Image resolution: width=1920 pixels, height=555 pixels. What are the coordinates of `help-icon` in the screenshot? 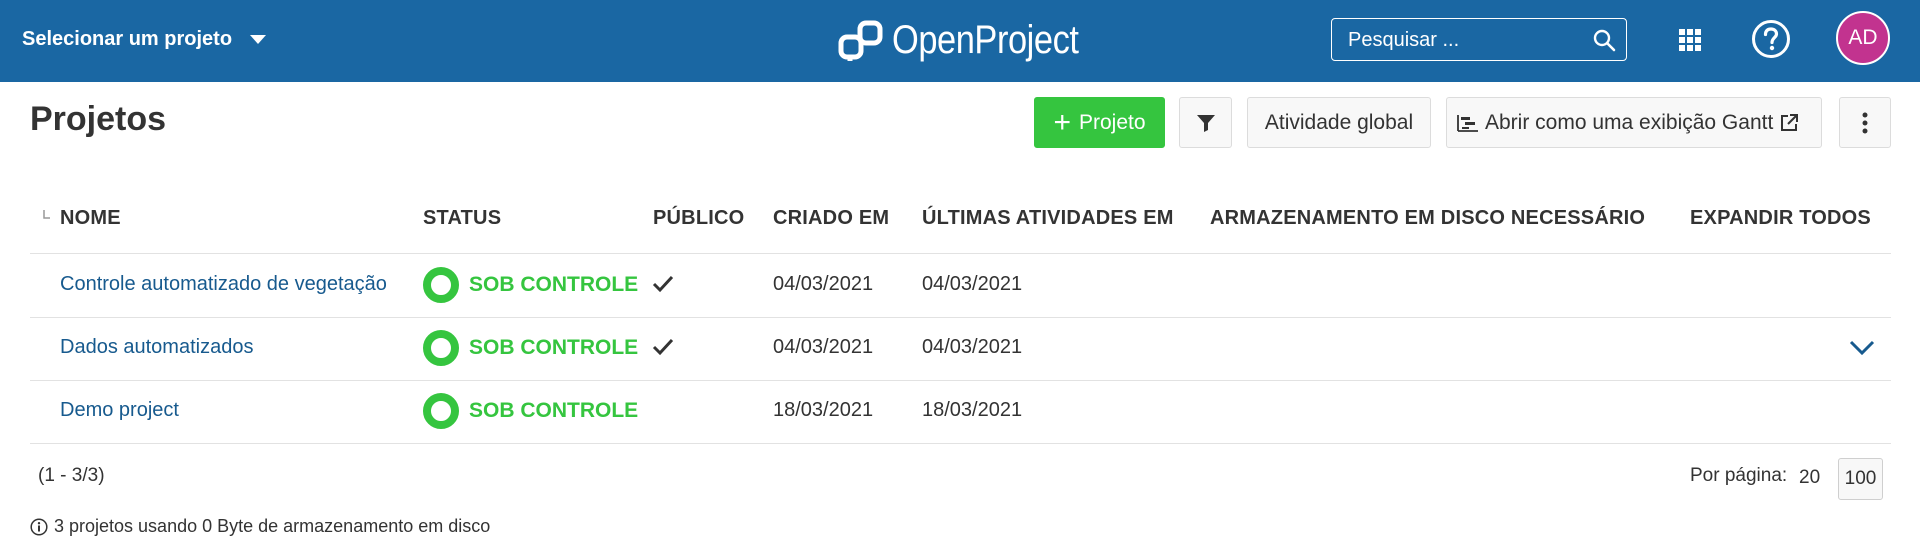 It's located at (1771, 39).